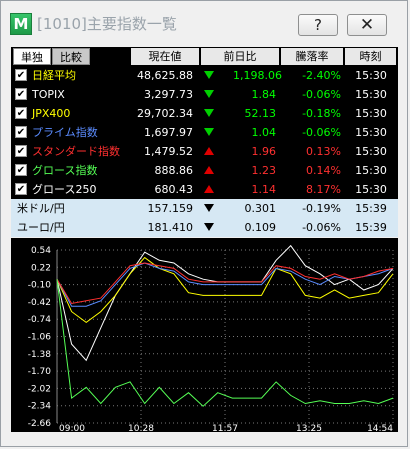 The image size is (410, 449). What do you see at coordinates (168, 132) in the screenshot?
I see `current-value: 1,697.97` at bounding box center [168, 132].